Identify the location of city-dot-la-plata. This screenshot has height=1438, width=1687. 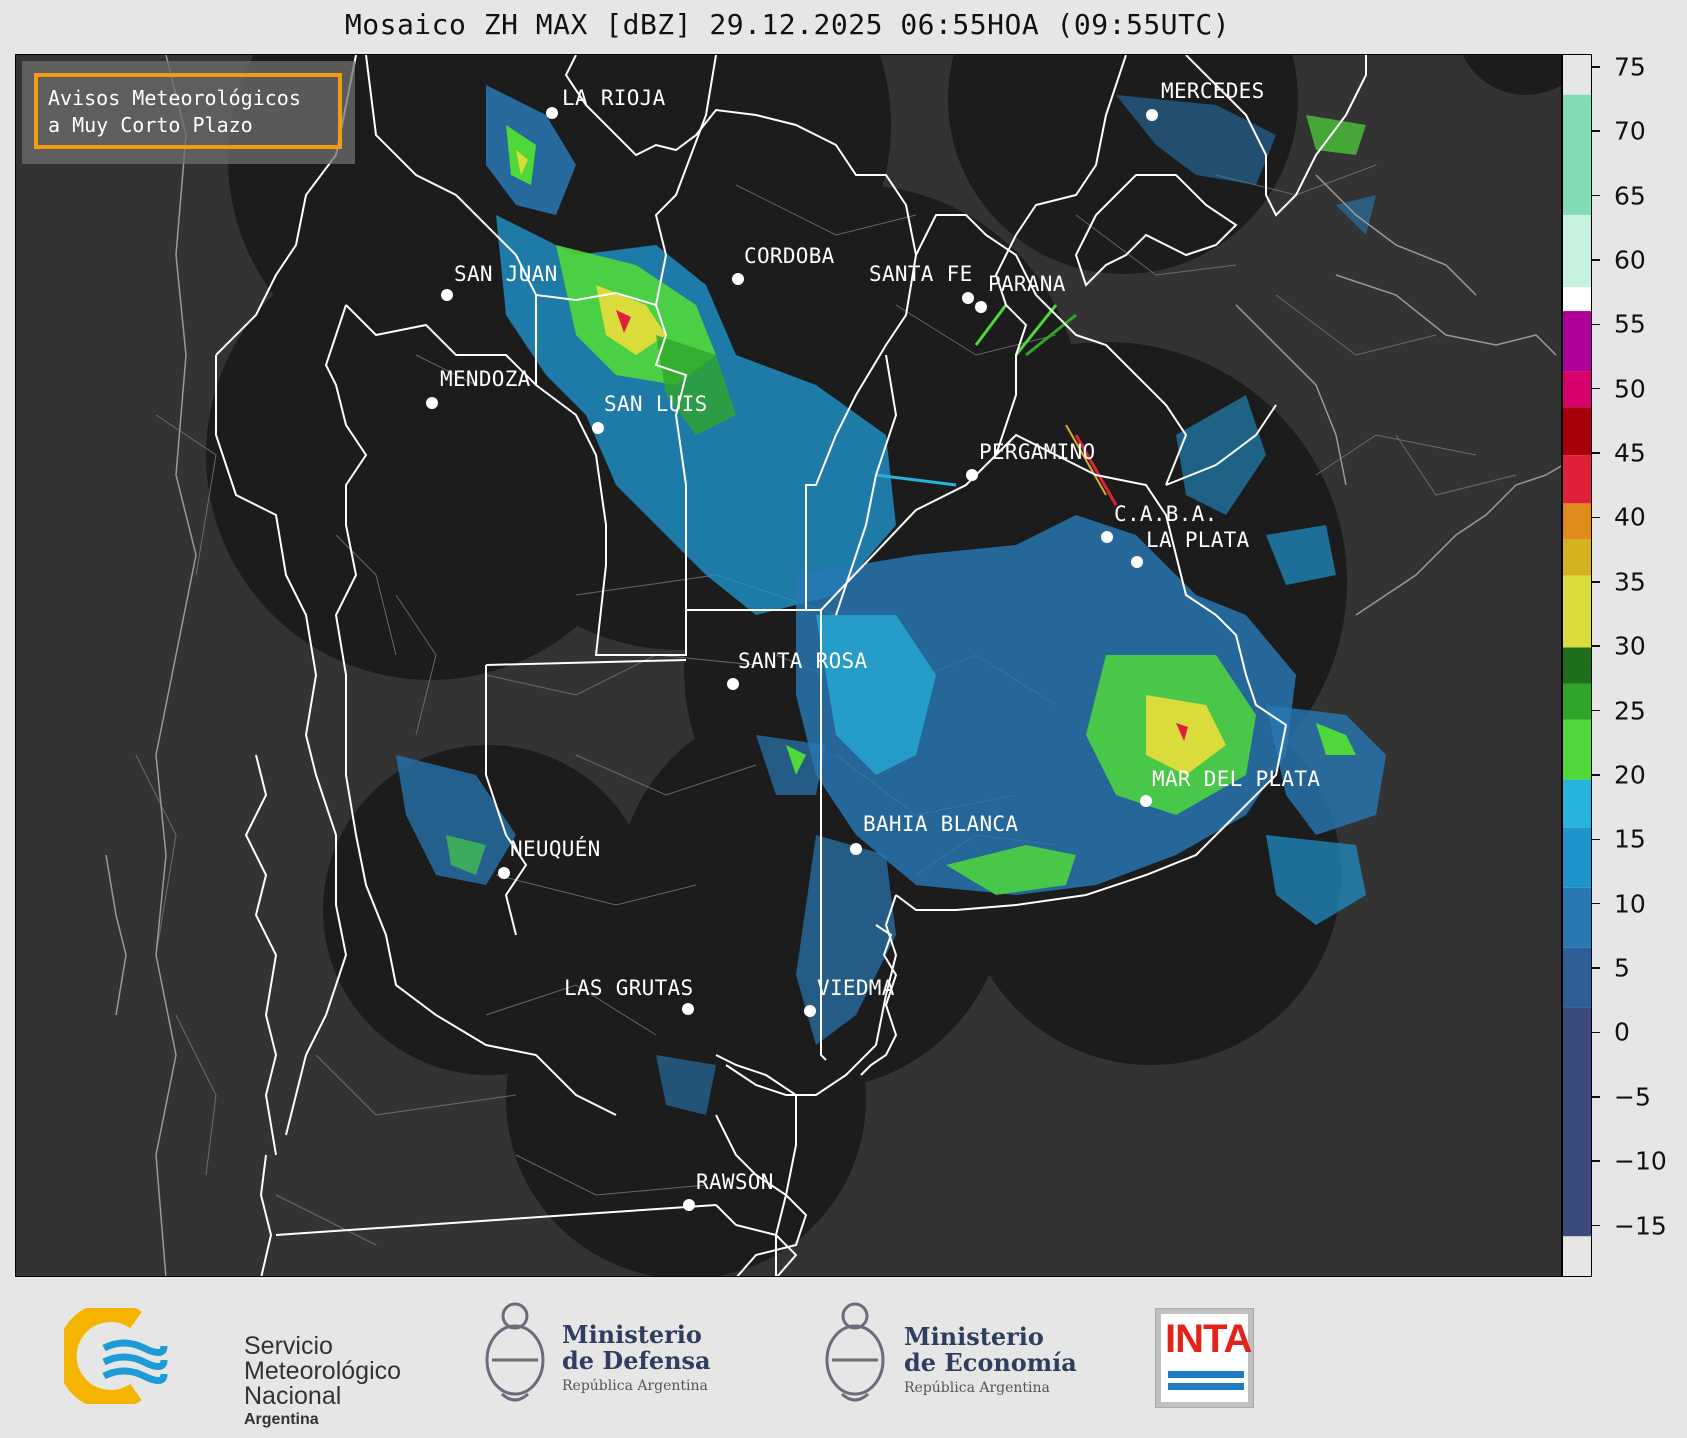
(1137, 562).